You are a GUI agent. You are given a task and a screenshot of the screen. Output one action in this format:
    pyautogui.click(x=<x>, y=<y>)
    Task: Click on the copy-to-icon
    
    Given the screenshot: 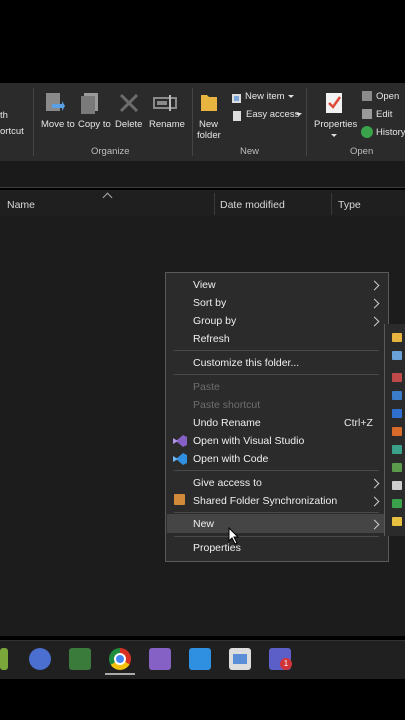 What is the action you would take?
    pyautogui.click(x=89, y=103)
    